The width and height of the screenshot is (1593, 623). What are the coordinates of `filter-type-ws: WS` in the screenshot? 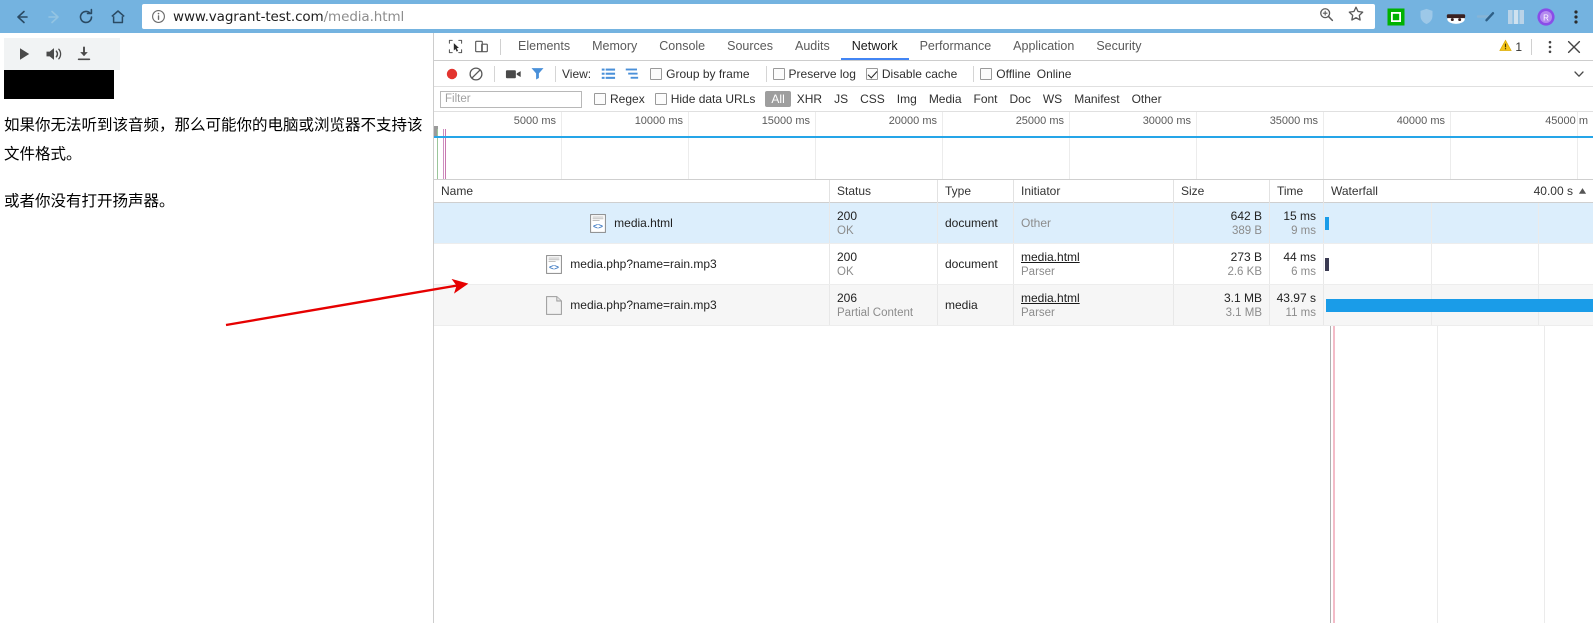 It's located at (1052, 99).